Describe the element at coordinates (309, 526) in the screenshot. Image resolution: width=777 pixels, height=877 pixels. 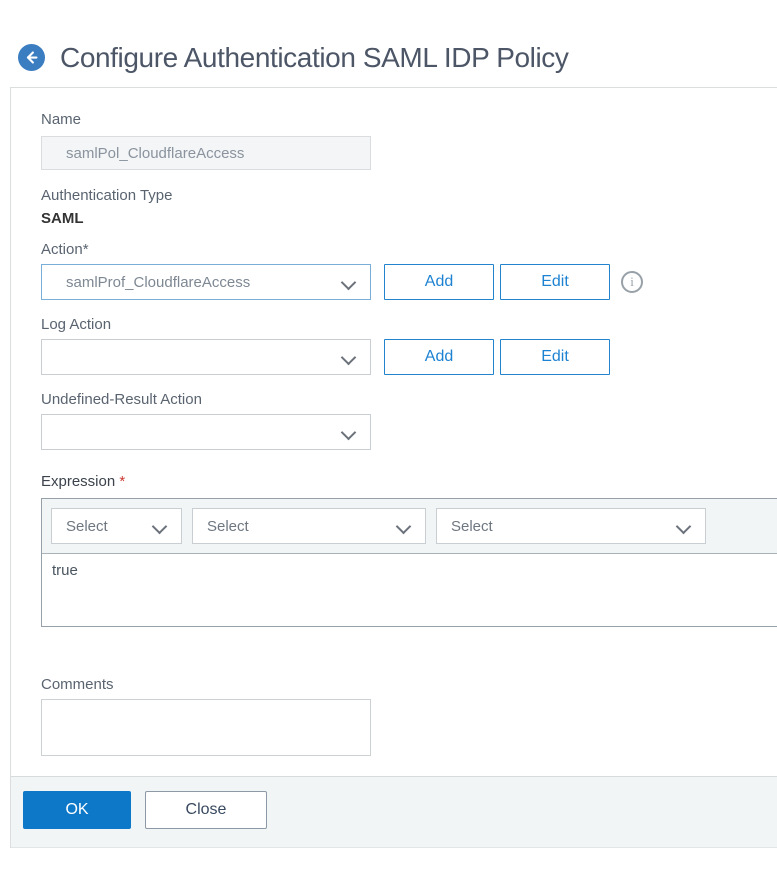
I see `expression-select-2: Select` at that location.